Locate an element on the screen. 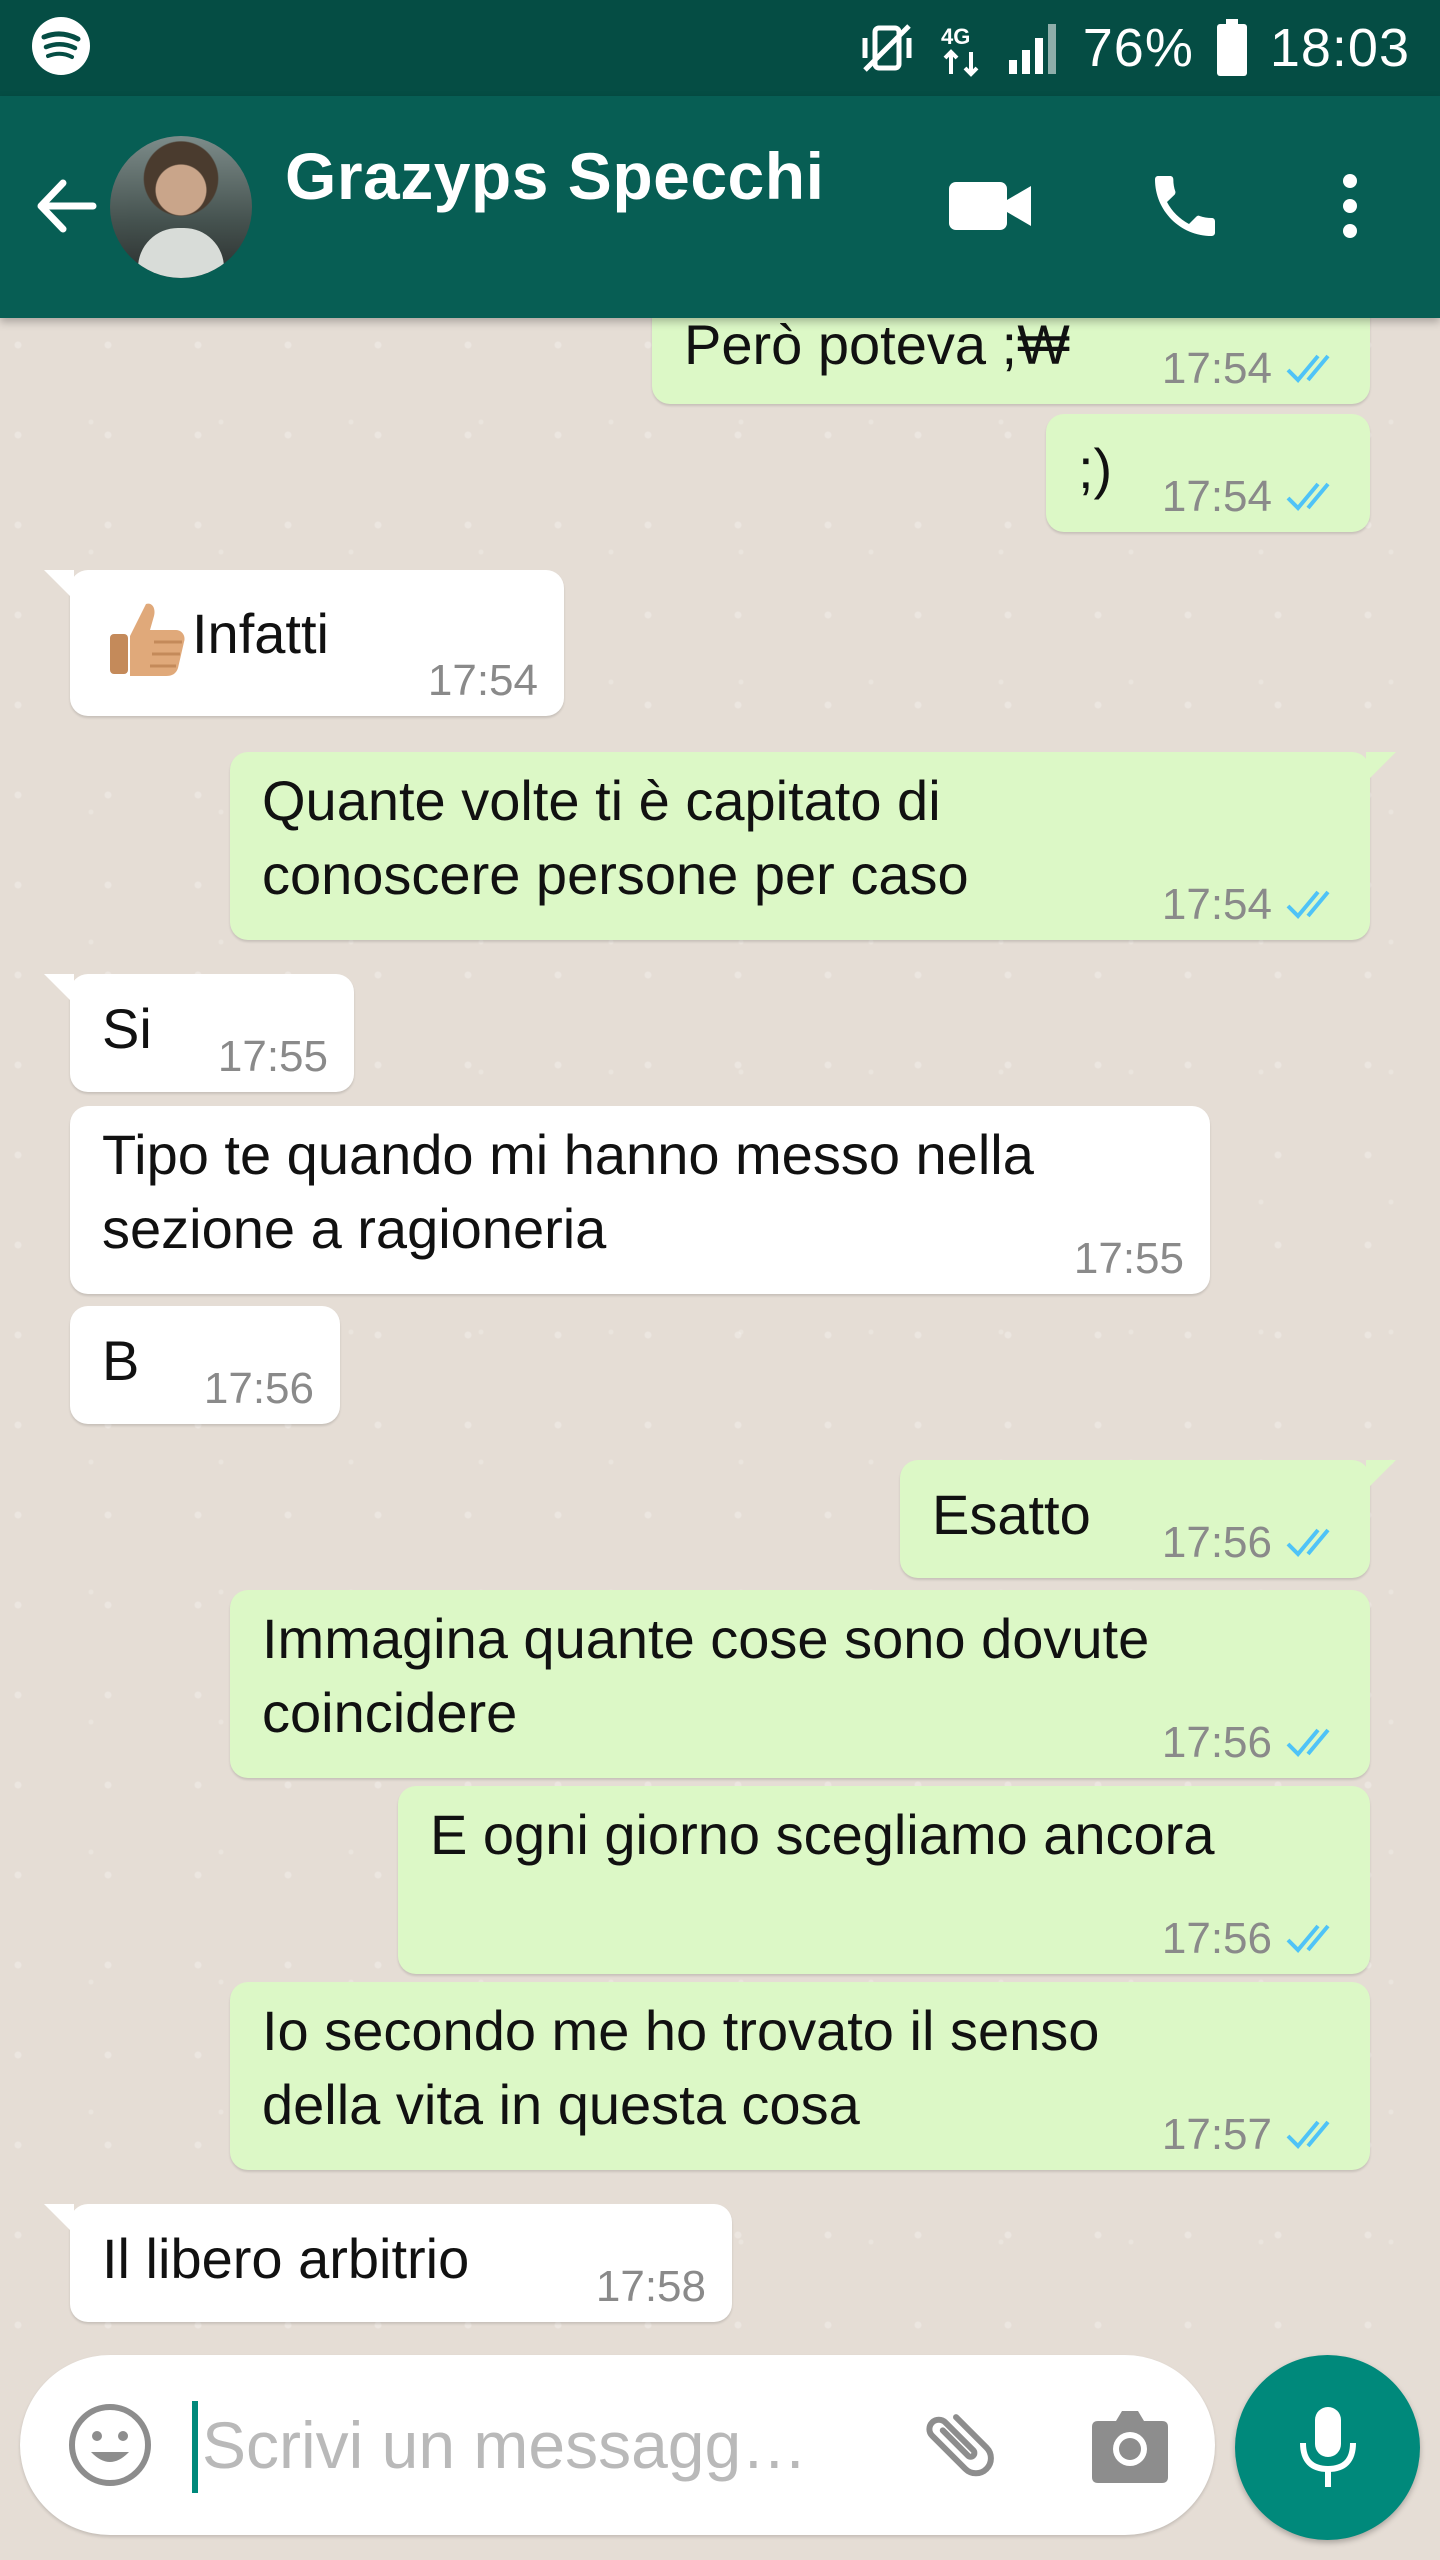 The image size is (1440, 2560). message-outgoing: Esatto 17:56 is located at coordinates (1148, 1519).